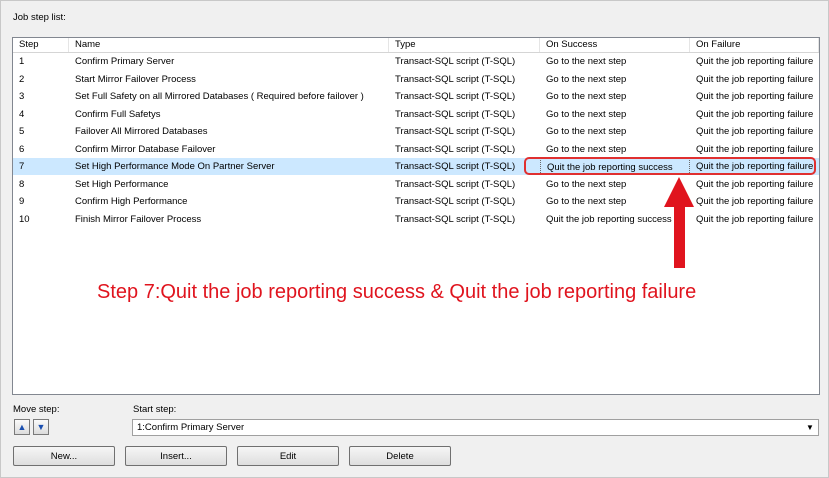 The width and height of the screenshot is (829, 478). Describe the element at coordinates (288, 456) in the screenshot. I see `edit-button: Edit` at that location.